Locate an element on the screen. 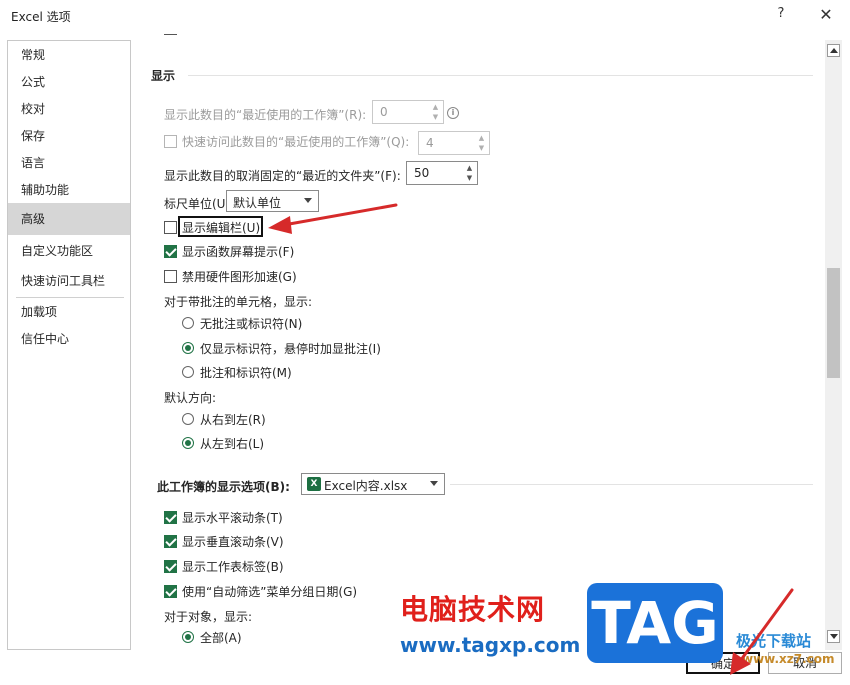 The image size is (850, 685). close-button: ✕ is located at coordinates (826, 16).